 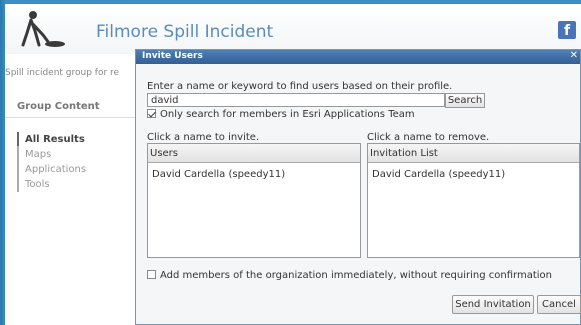 What do you see at coordinates (62, 73) in the screenshot?
I see `group-subtitle: Spill incident group for re` at bounding box center [62, 73].